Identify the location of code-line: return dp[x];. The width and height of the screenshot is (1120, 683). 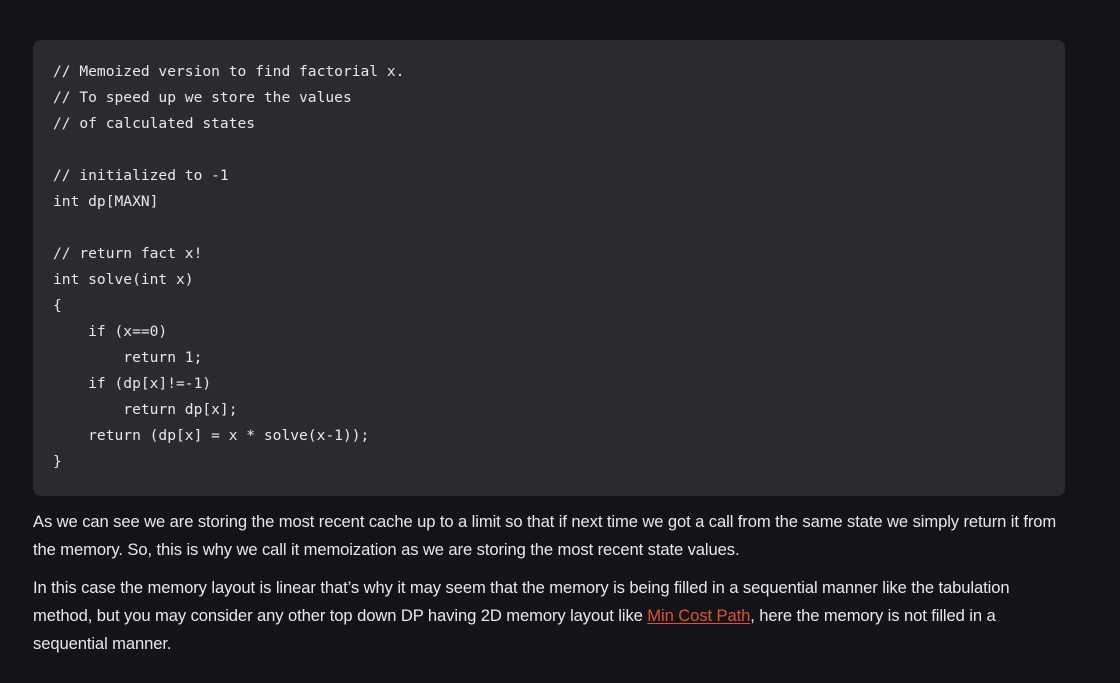
(145, 409).